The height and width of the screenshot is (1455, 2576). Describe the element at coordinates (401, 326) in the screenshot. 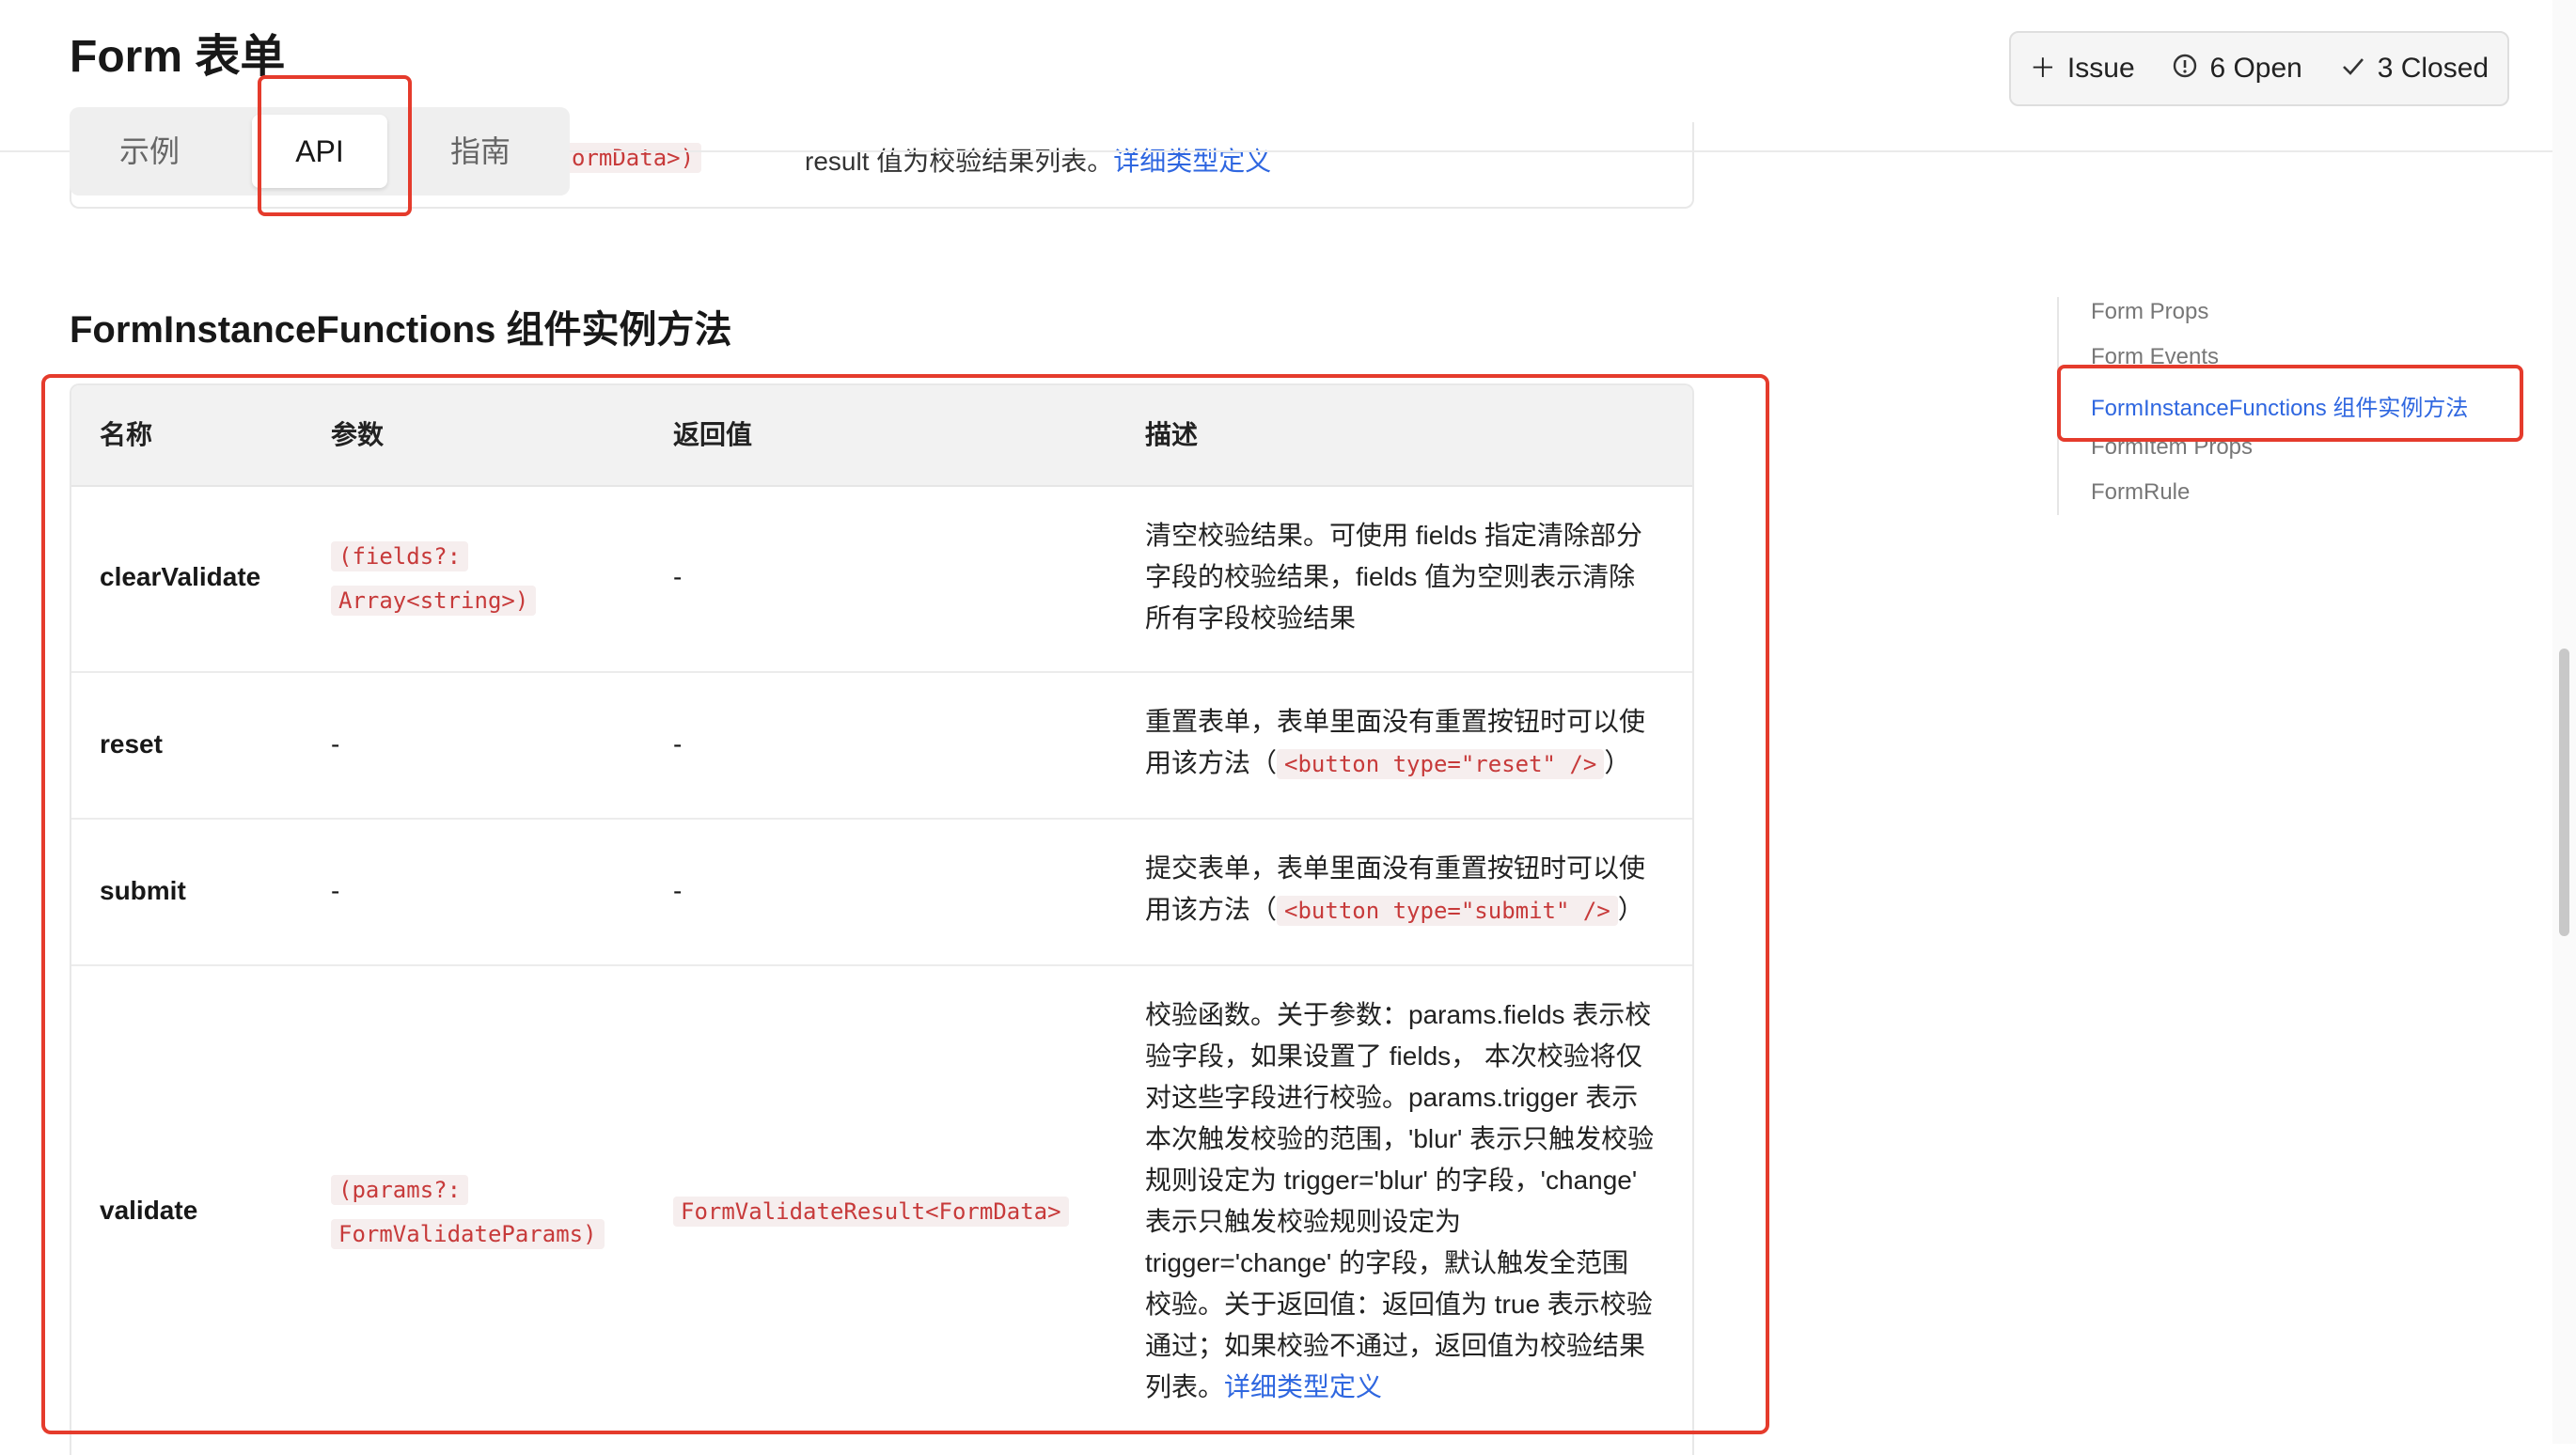

I see `section-title: FormInstanceFunctions 组件实例方法` at that location.